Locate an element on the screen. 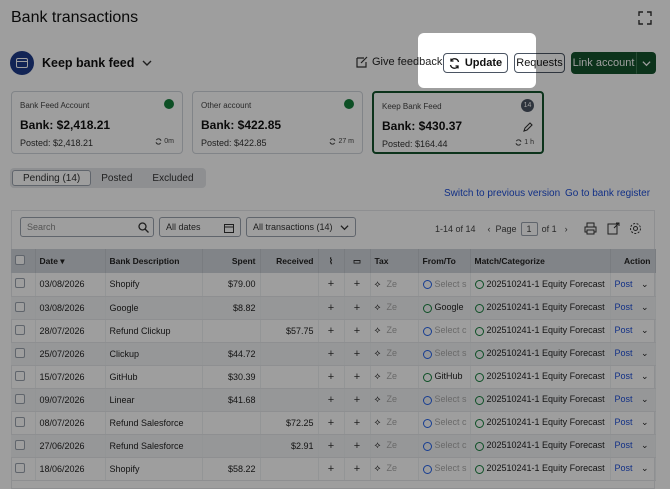 The width and height of the screenshot is (670, 489). tax-column-header: Tax is located at coordinates (394, 261).